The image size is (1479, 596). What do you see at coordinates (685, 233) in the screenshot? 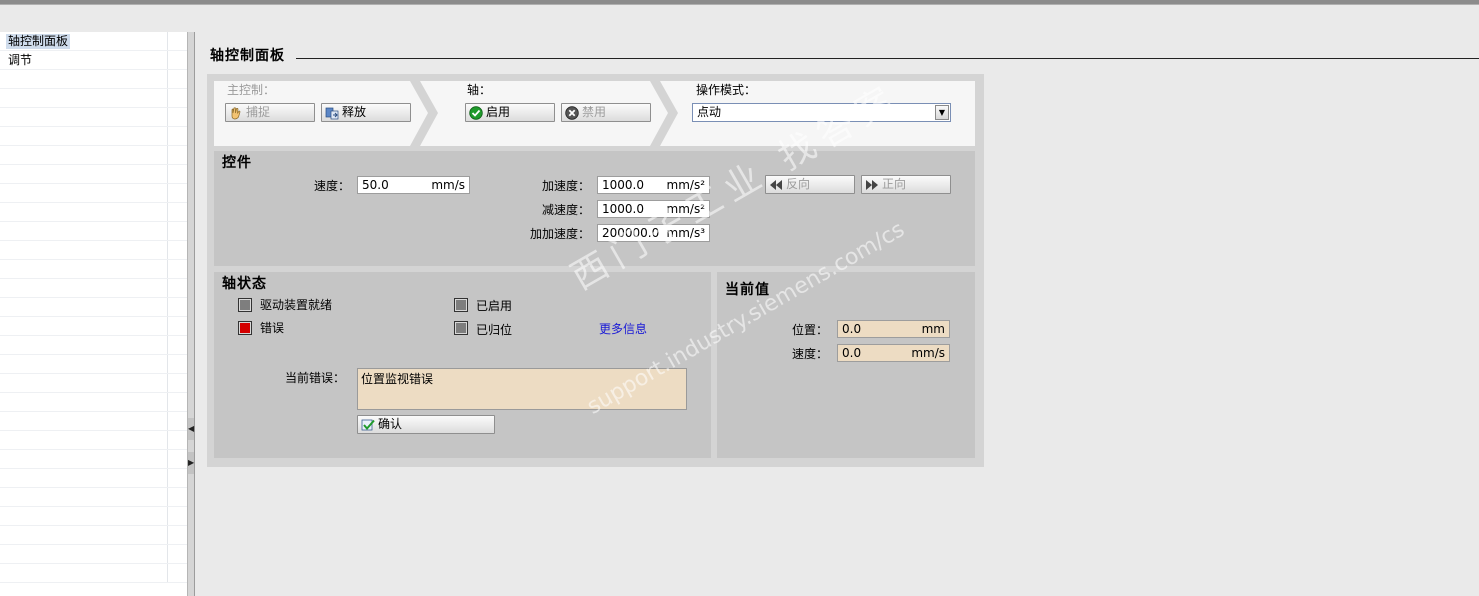
I see `jerk-unit: mm/s³` at bounding box center [685, 233].